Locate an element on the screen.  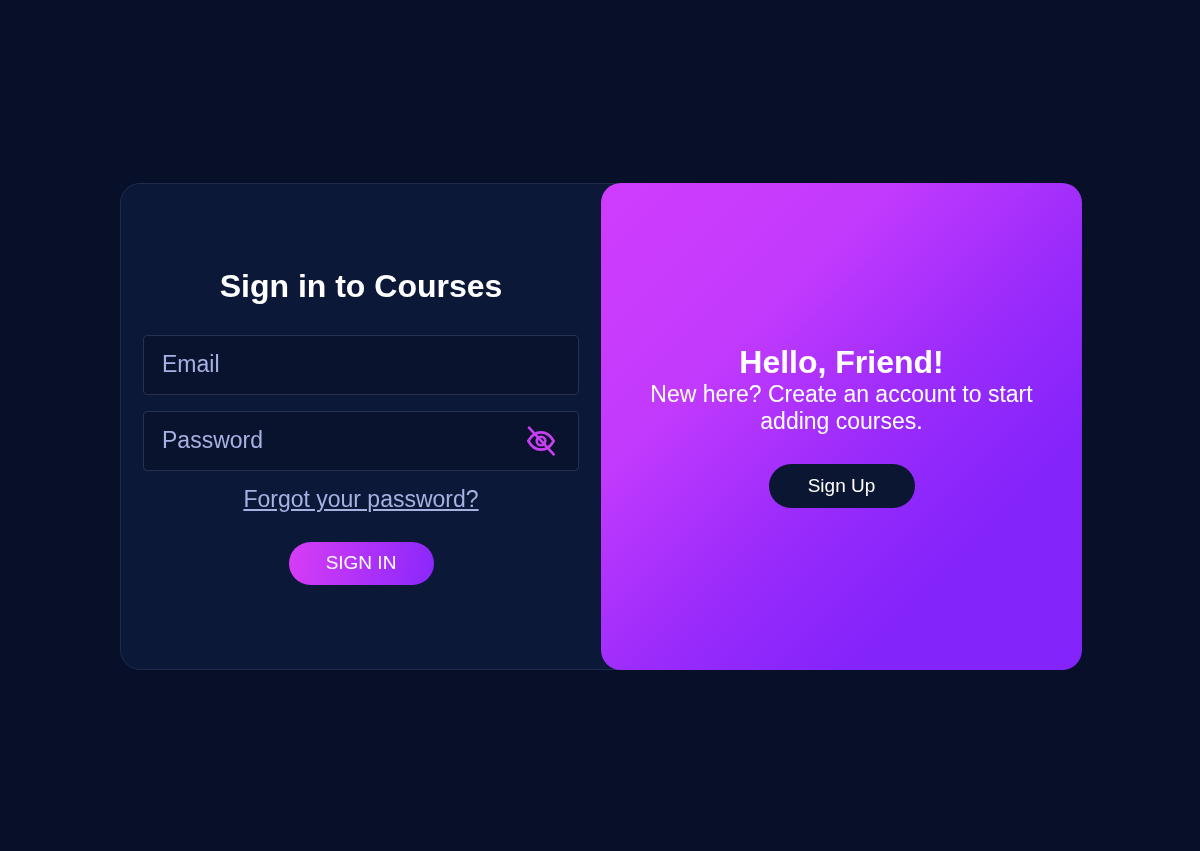
sign-in-button: SIGN IN is located at coordinates (361, 563).